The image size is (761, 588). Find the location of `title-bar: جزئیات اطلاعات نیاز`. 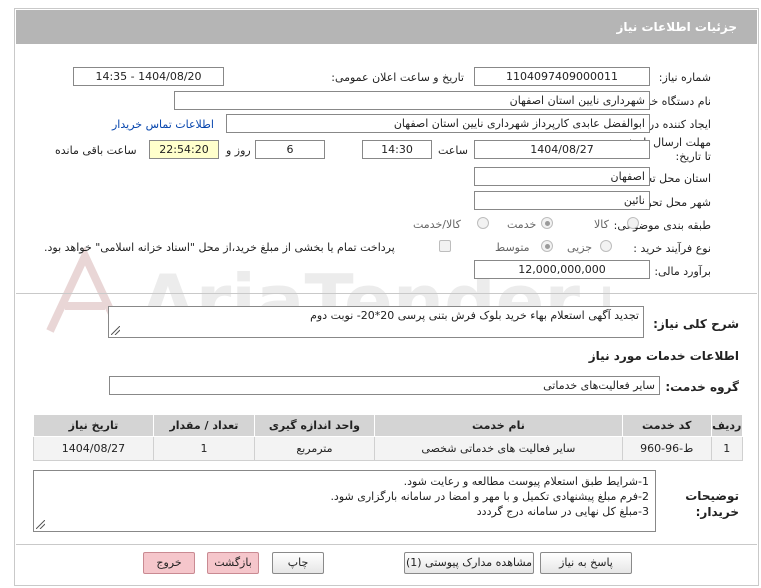

title-bar: جزئیات اطلاعات نیاز is located at coordinates (386, 27).